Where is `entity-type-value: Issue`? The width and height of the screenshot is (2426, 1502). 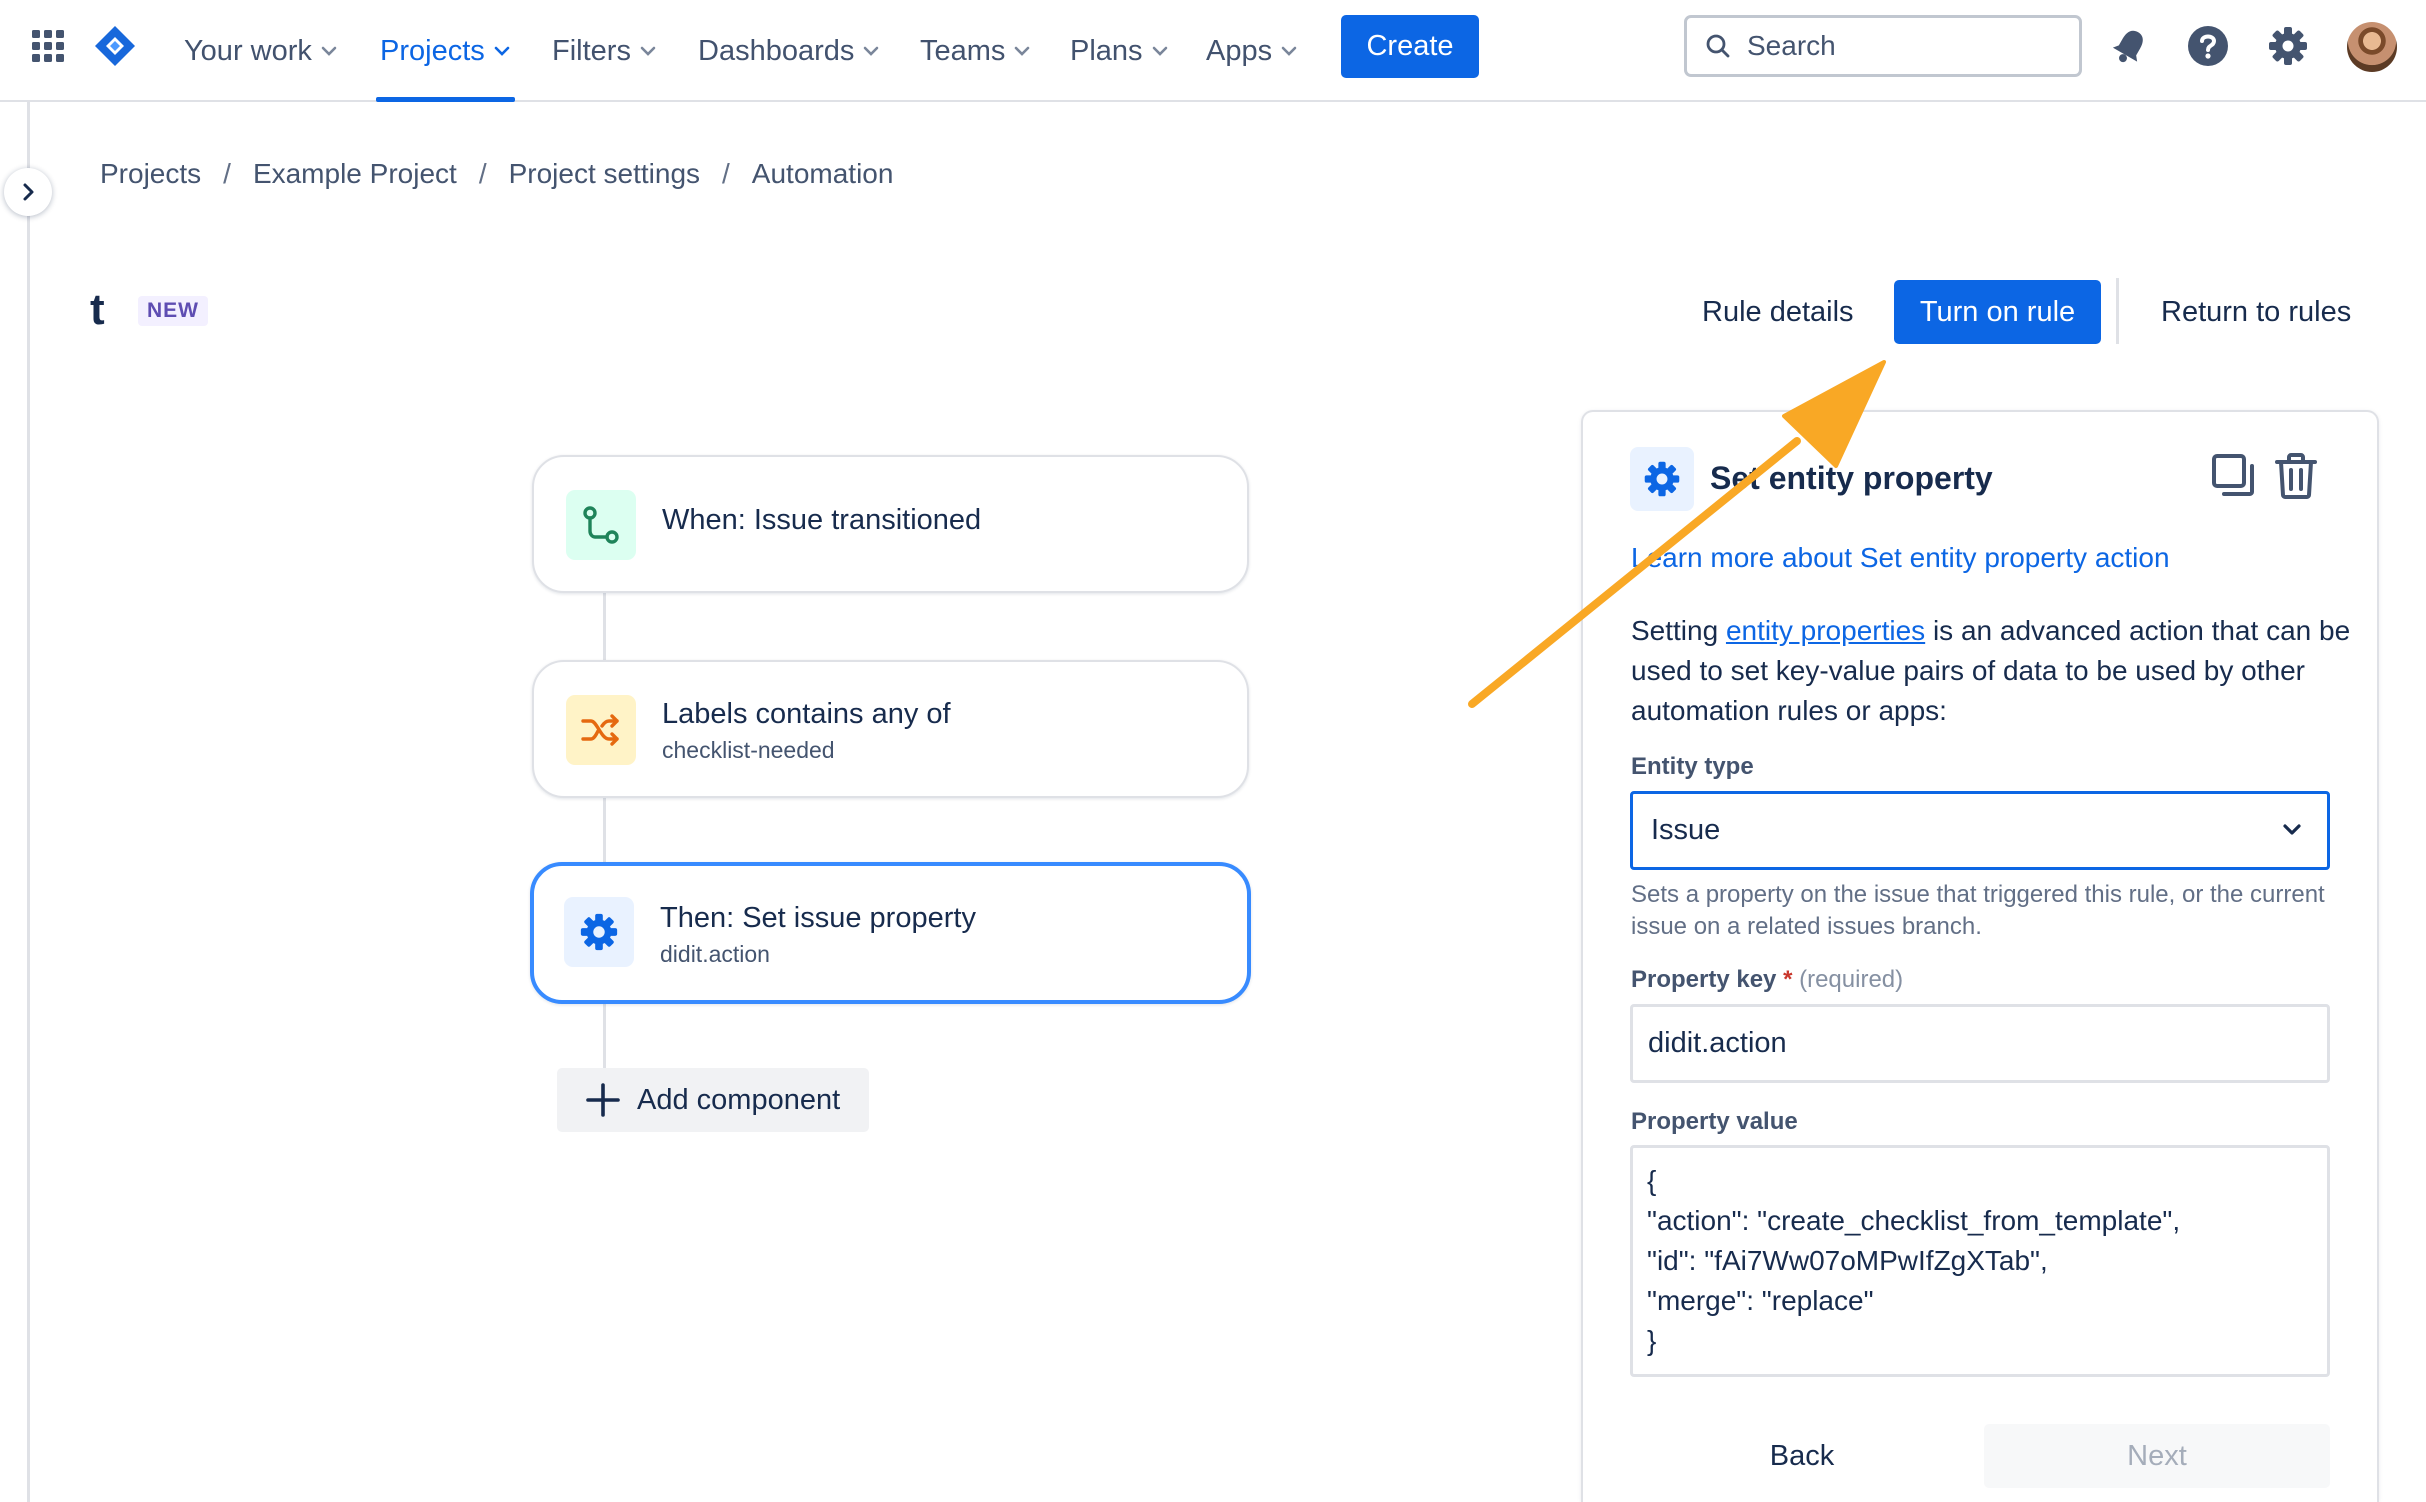 entity-type-value: Issue is located at coordinates (1686, 830).